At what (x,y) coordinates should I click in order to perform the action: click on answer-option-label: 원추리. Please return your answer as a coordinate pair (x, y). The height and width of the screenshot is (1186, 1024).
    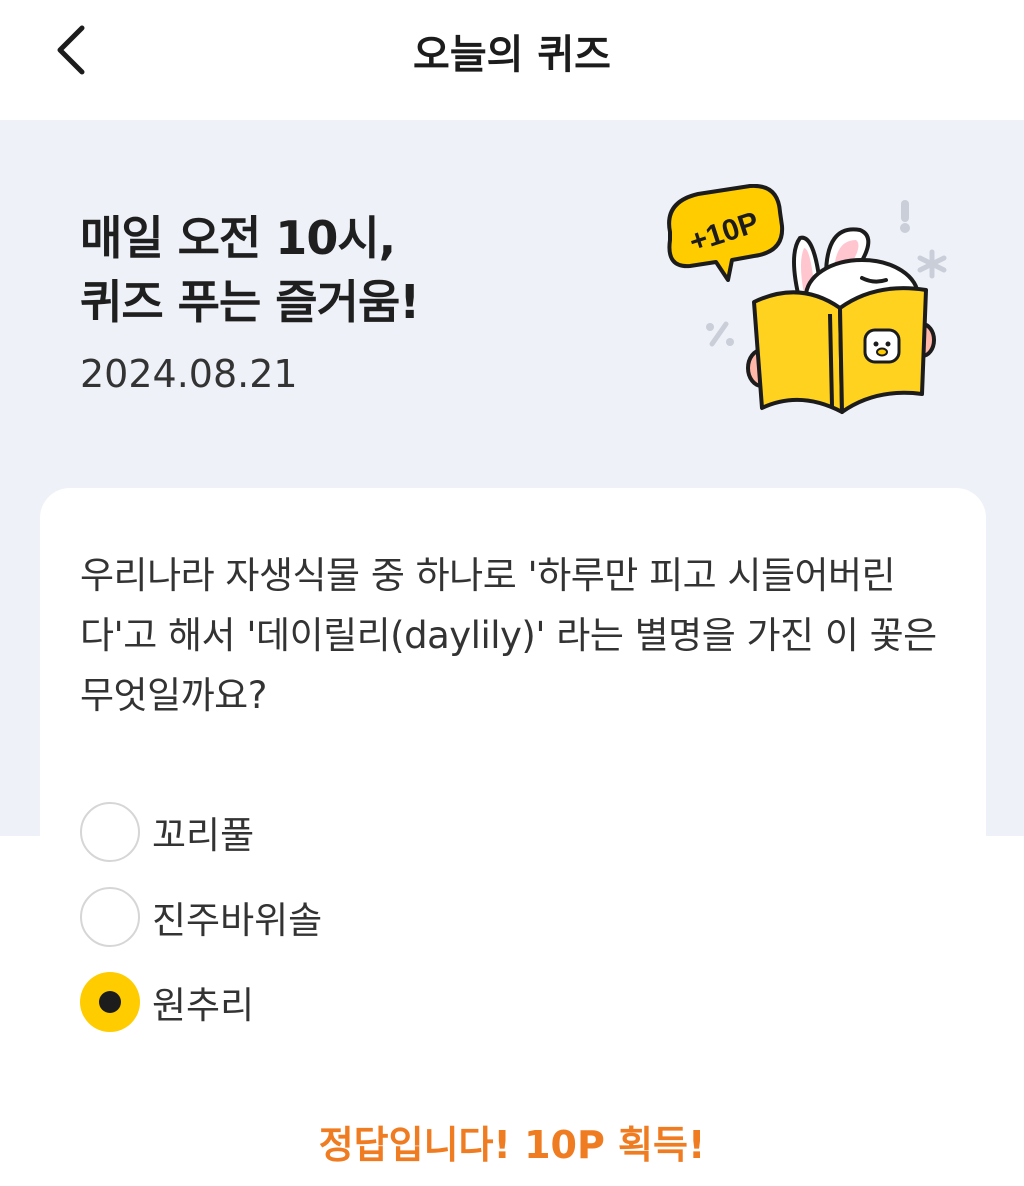
    Looking at the image, I should click on (203, 1005).